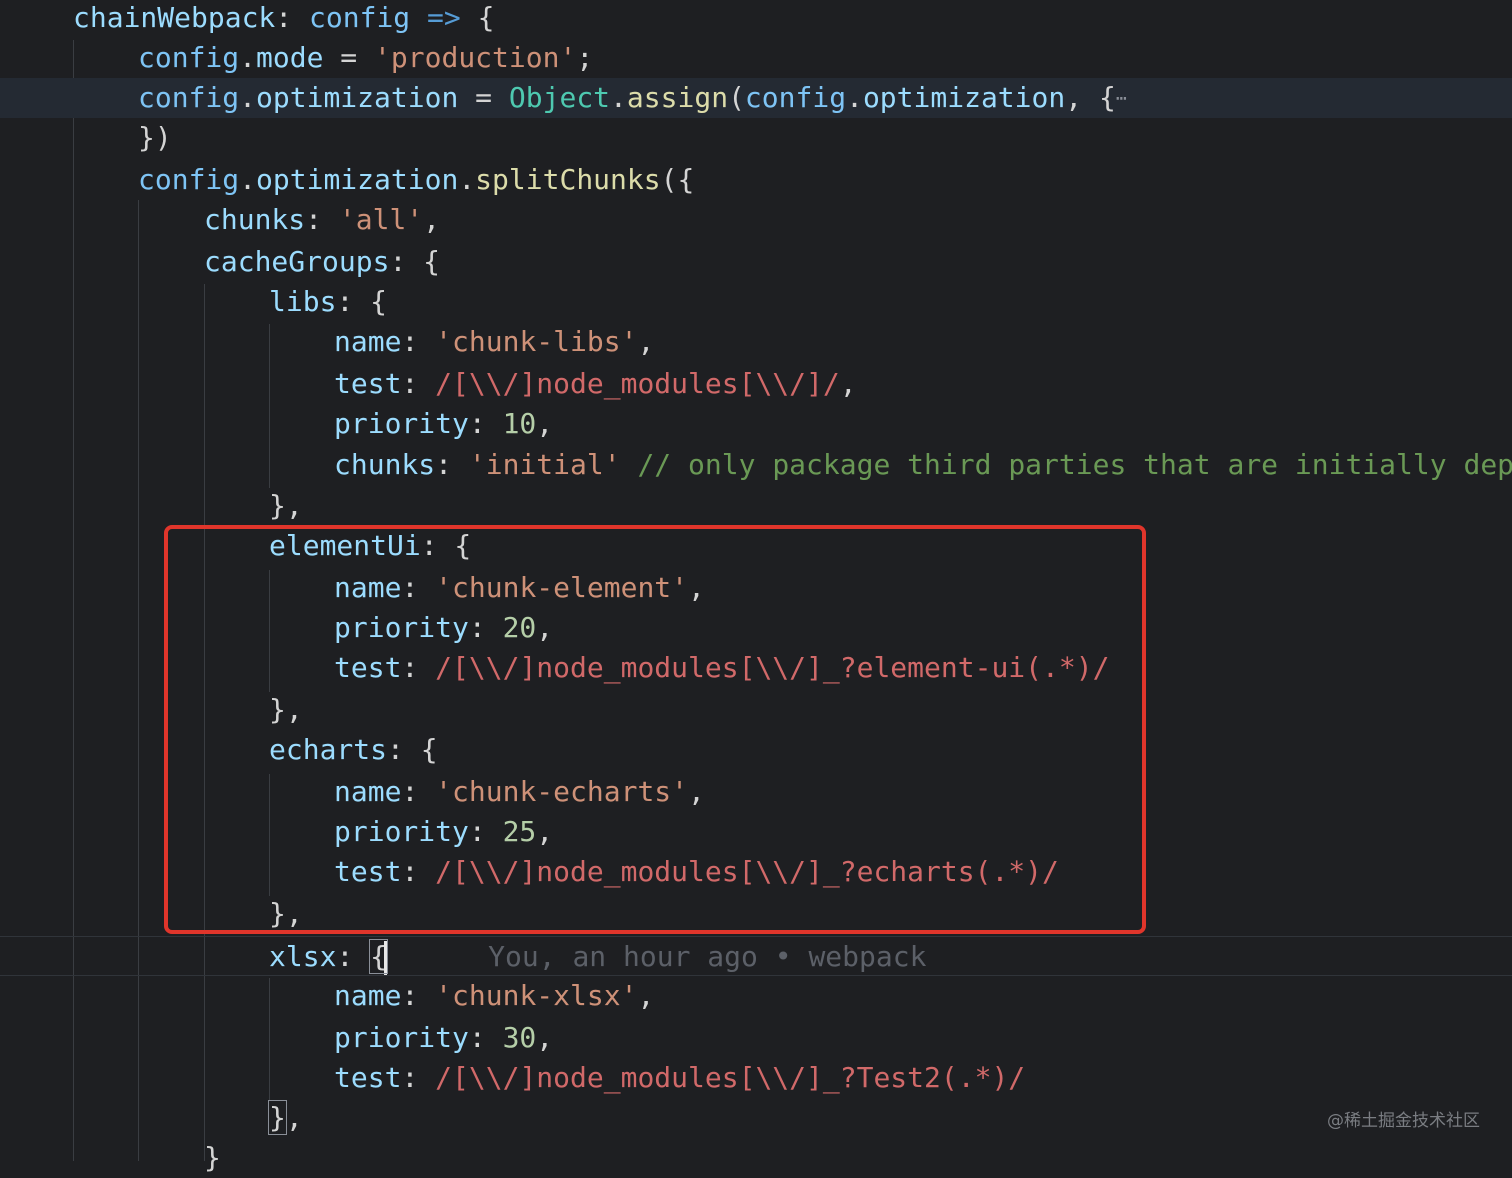 This screenshot has height=1178, width=1512. I want to click on code-line: config.optimization.splitChunks({, so click(756, 180).